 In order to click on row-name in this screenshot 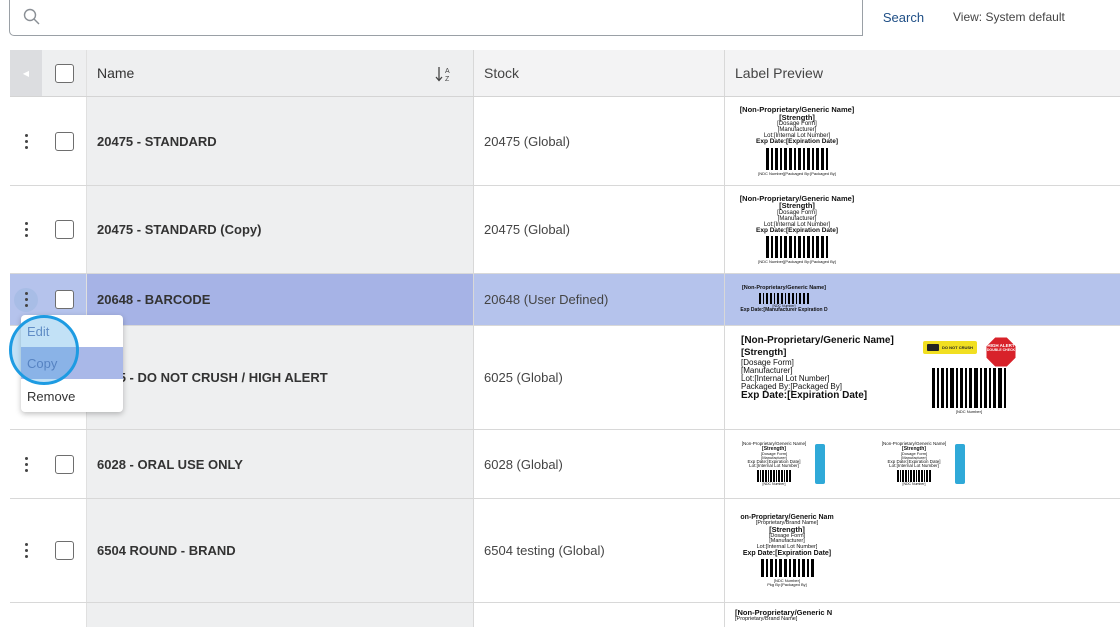, I will do `click(280, 615)`.